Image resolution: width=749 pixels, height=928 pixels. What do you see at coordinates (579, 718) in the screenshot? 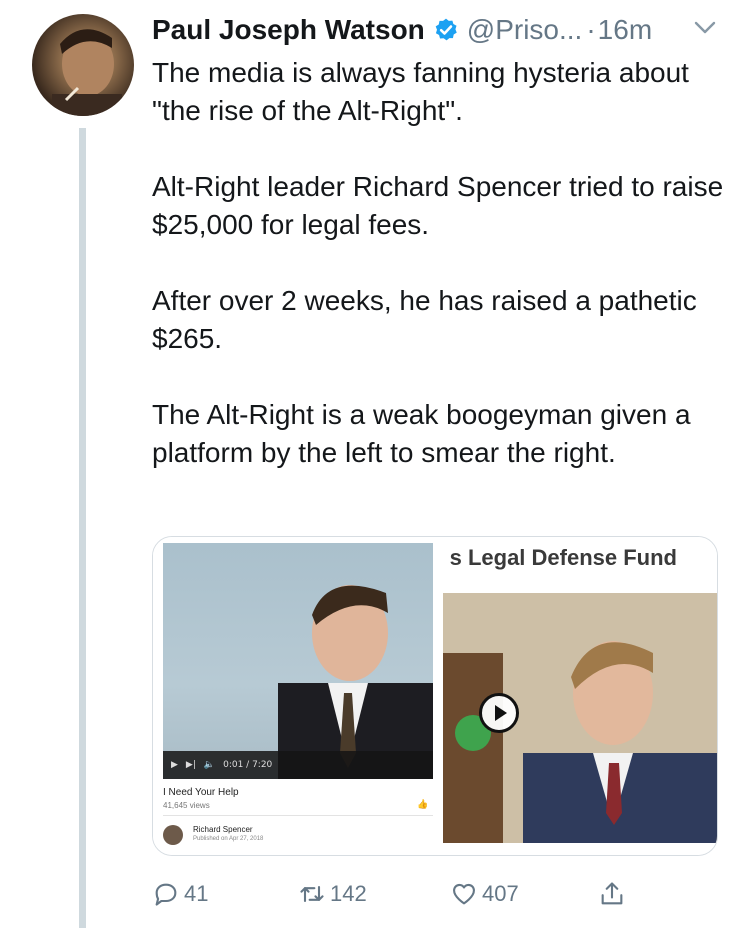
I see `fund-photo` at bounding box center [579, 718].